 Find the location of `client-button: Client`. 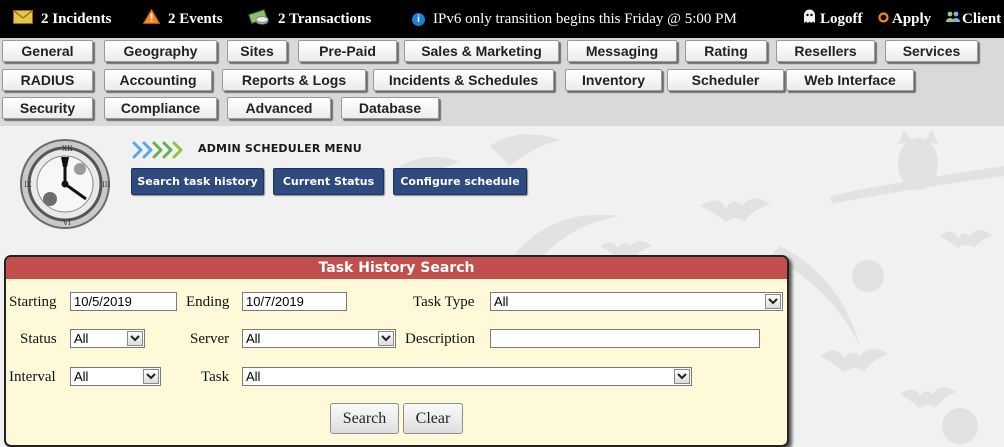

client-button: Client is located at coordinates (973, 19).